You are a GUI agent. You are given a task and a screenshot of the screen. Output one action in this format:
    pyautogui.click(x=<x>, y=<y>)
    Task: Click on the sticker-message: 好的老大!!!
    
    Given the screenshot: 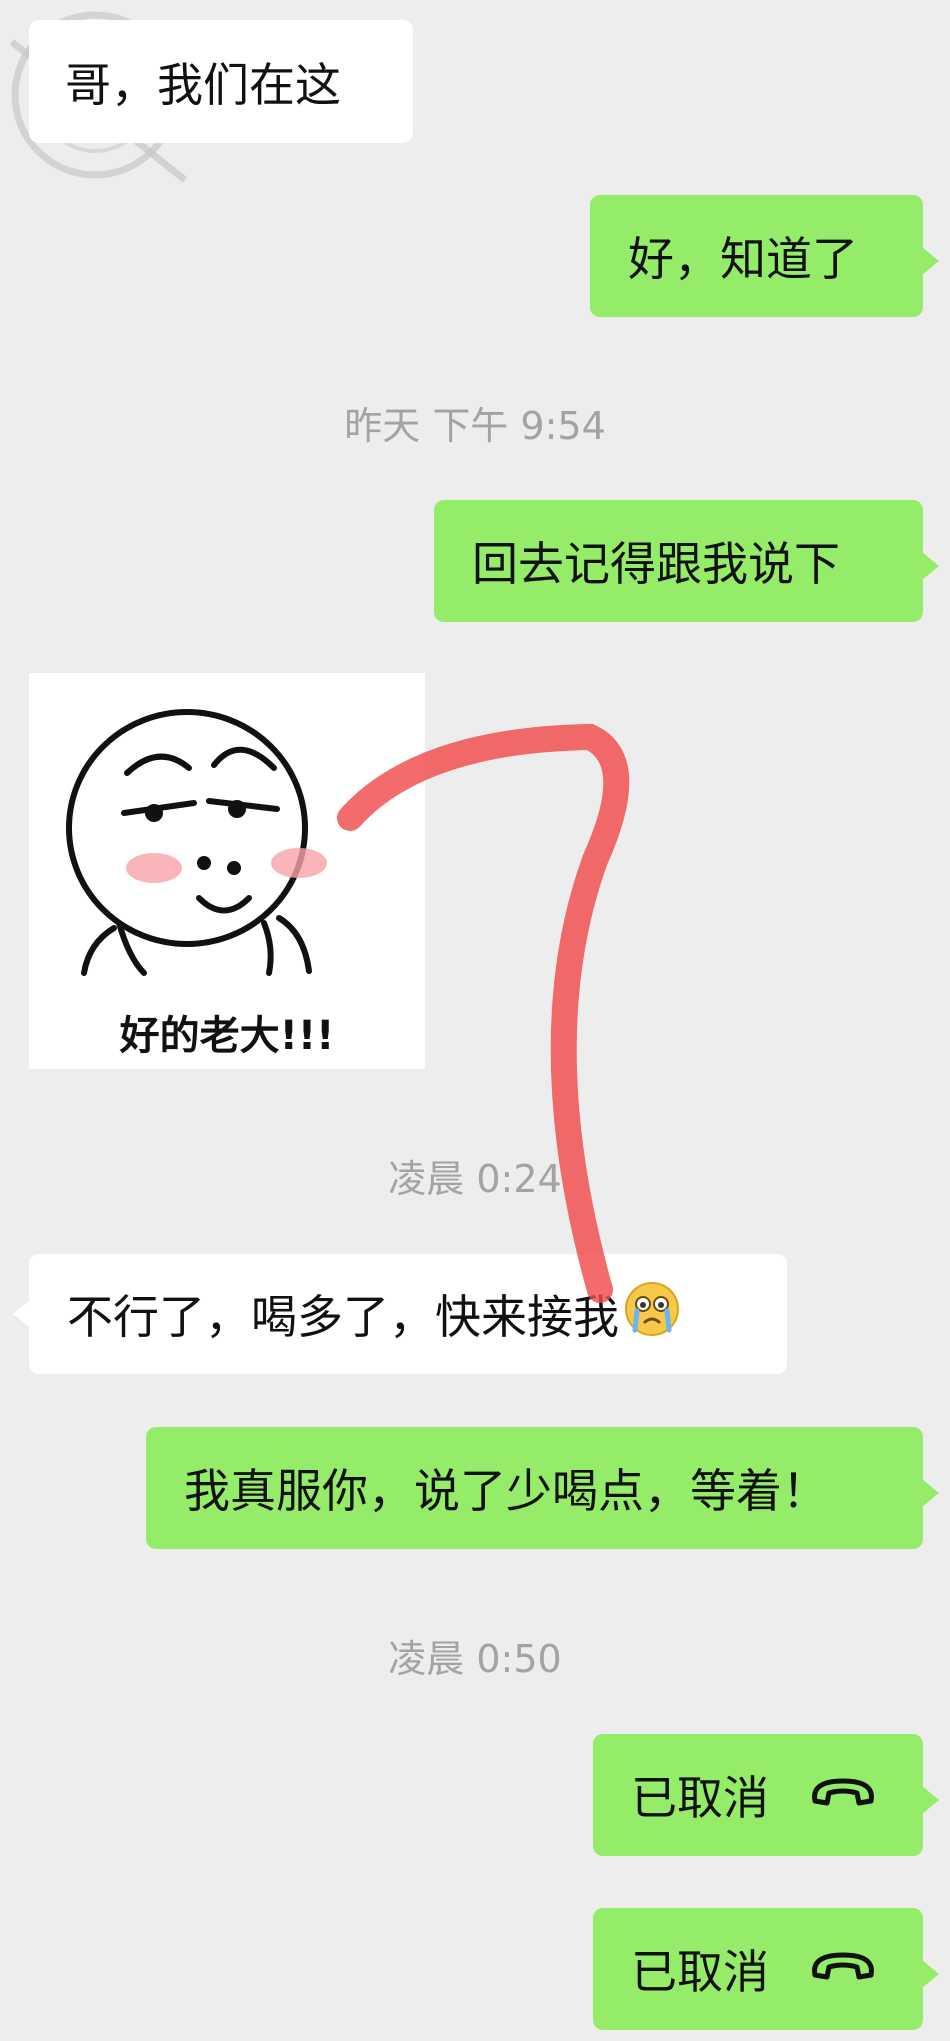 What is the action you would take?
    pyautogui.click(x=227, y=871)
    